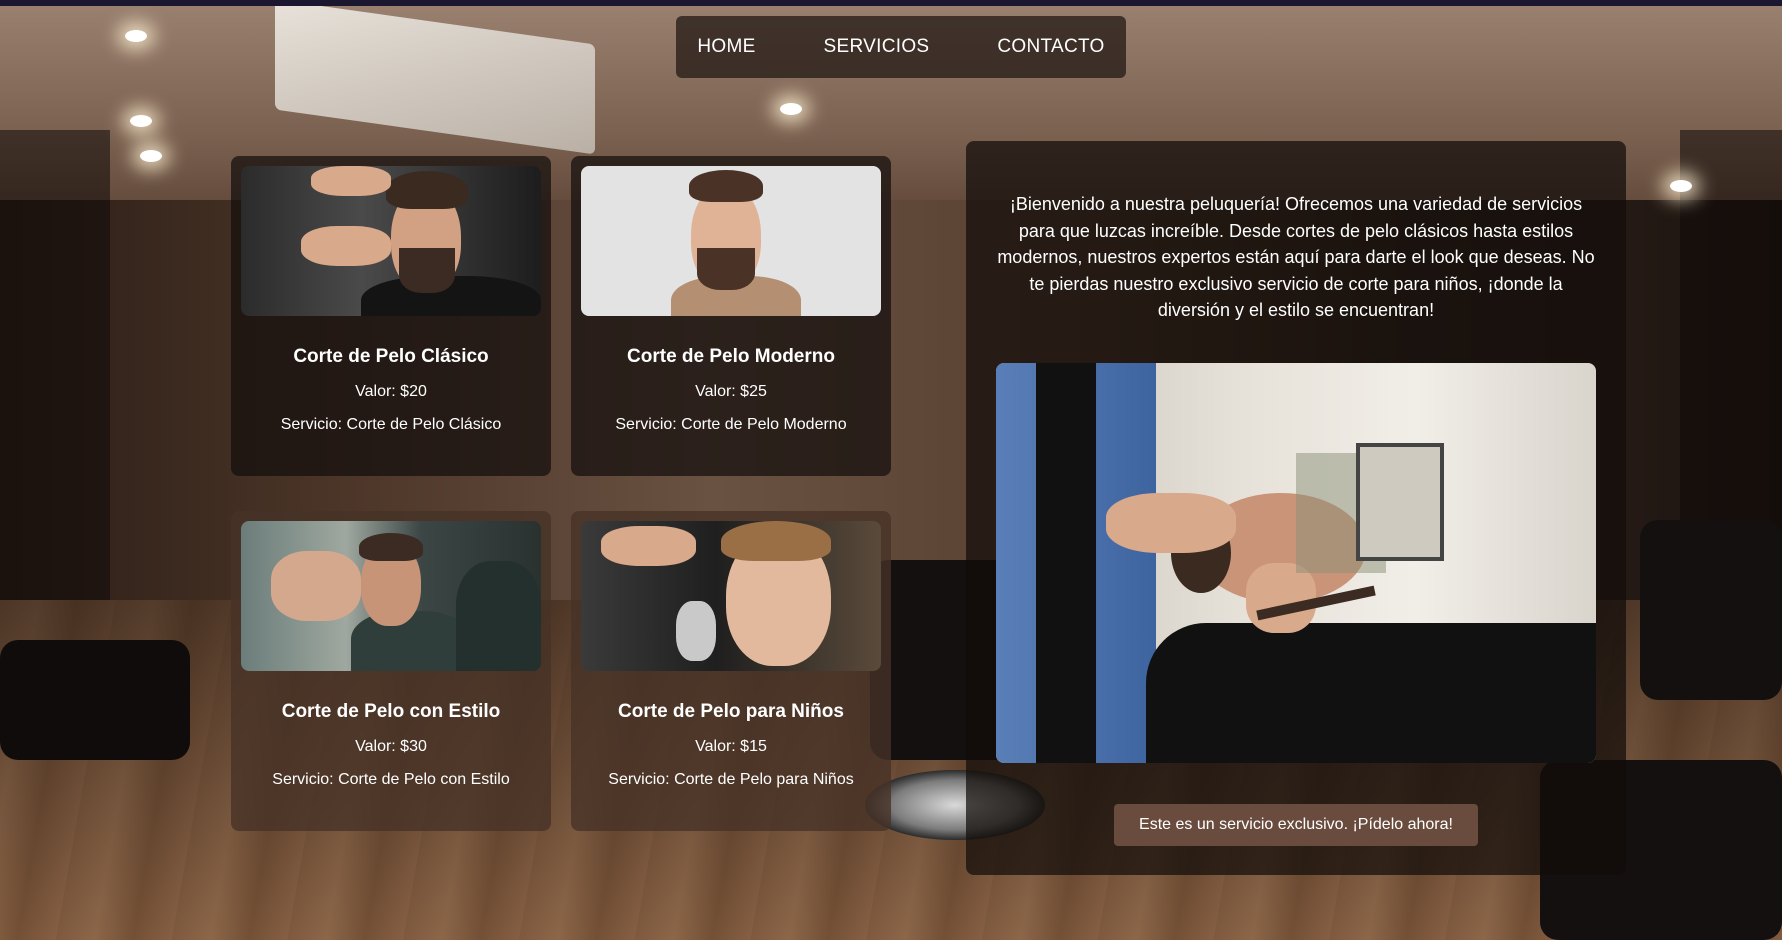 The image size is (1782, 940). I want to click on service-name: Servicio: Corte de Pelo para Niños, so click(731, 779).